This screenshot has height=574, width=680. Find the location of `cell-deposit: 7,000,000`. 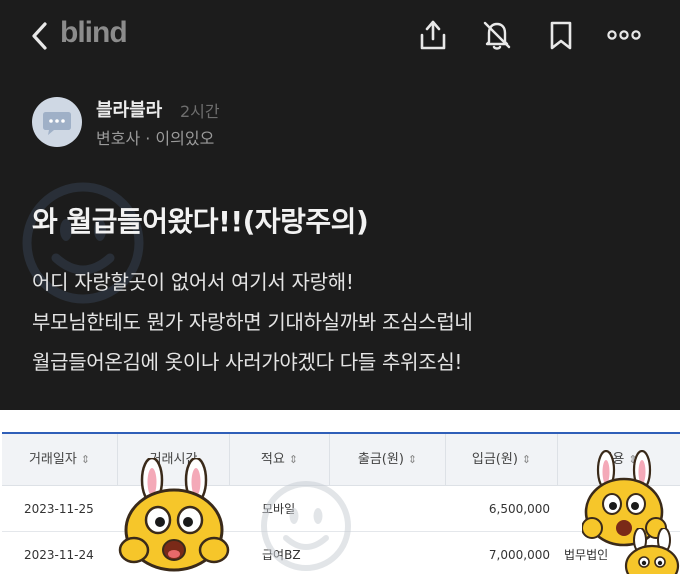

cell-deposit: 7,000,000 is located at coordinates (519, 555).